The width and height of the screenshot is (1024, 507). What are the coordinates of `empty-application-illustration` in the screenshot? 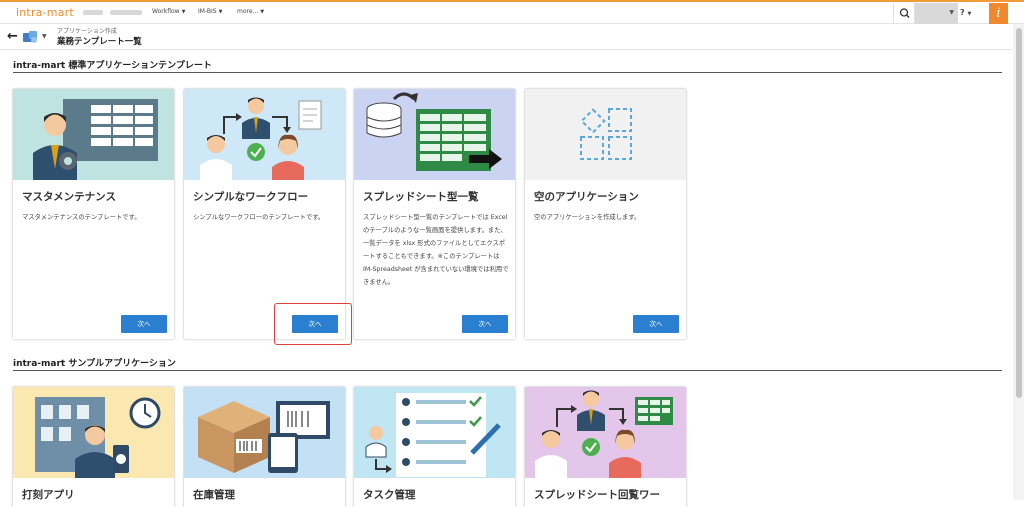 It's located at (605, 134).